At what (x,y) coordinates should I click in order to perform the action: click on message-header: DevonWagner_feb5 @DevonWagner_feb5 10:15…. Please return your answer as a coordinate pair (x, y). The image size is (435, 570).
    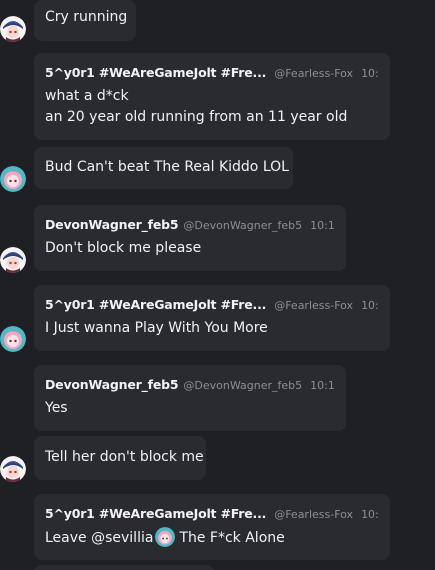
    Looking at the image, I should click on (190, 225).